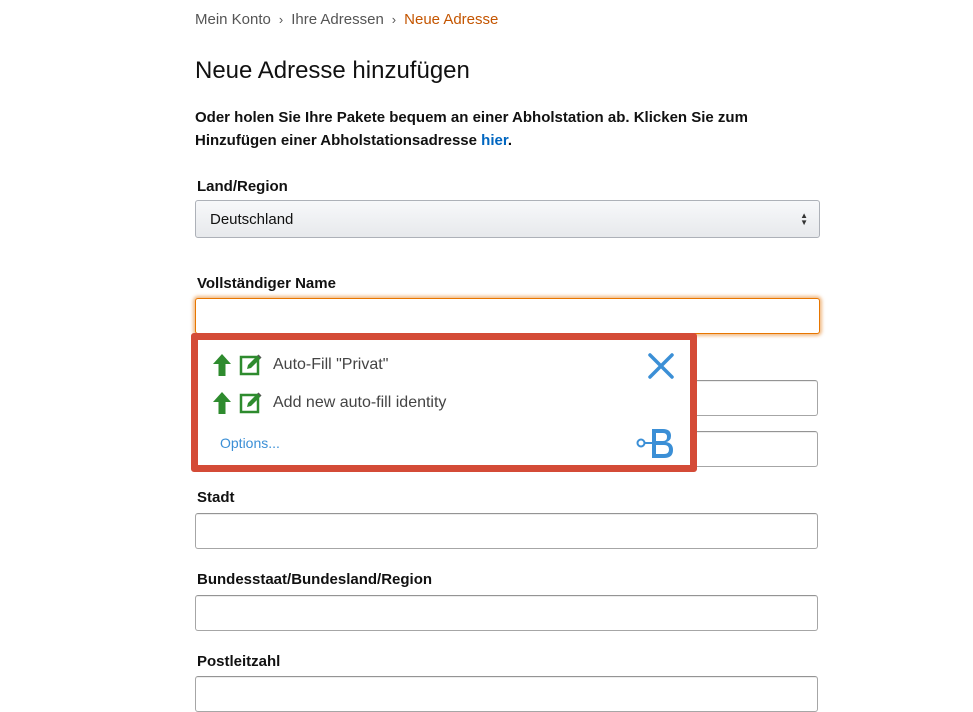 This screenshot has width=973, height=712. What do you see at coordinates (507, 316) in the screenshot?
I see `full-name-input` at bounding box center [507, 316].